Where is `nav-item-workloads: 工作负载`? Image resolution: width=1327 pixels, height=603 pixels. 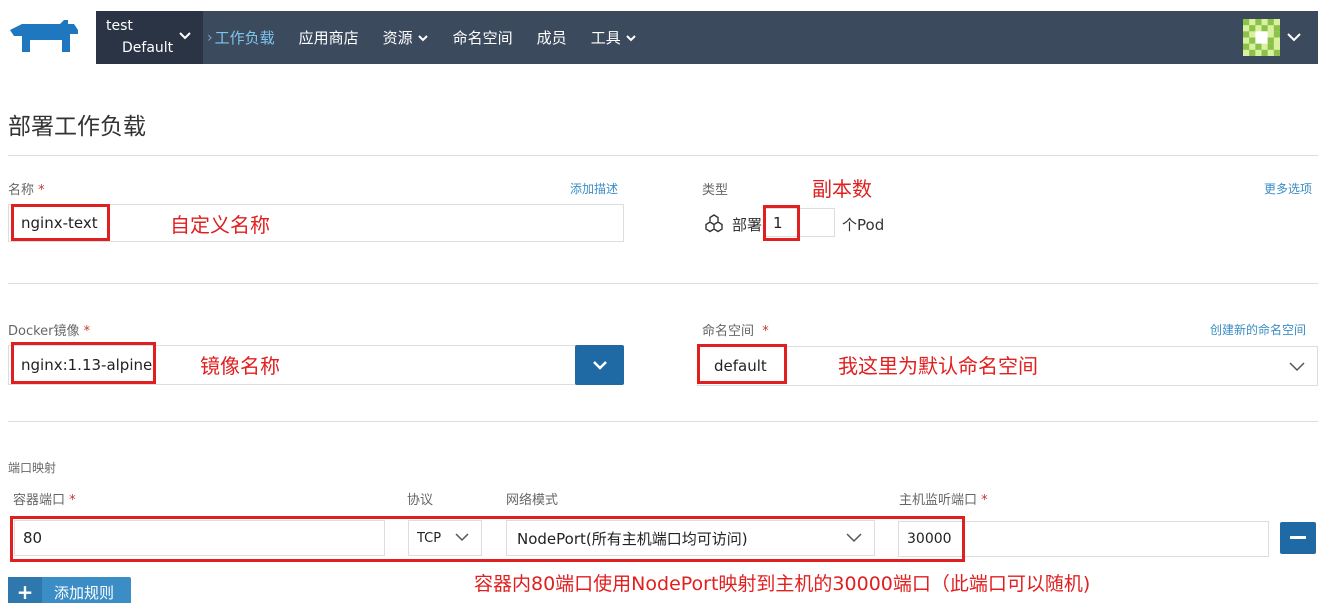 nav-item-workloads: 工作负载 is located at coordinates (245, 37).